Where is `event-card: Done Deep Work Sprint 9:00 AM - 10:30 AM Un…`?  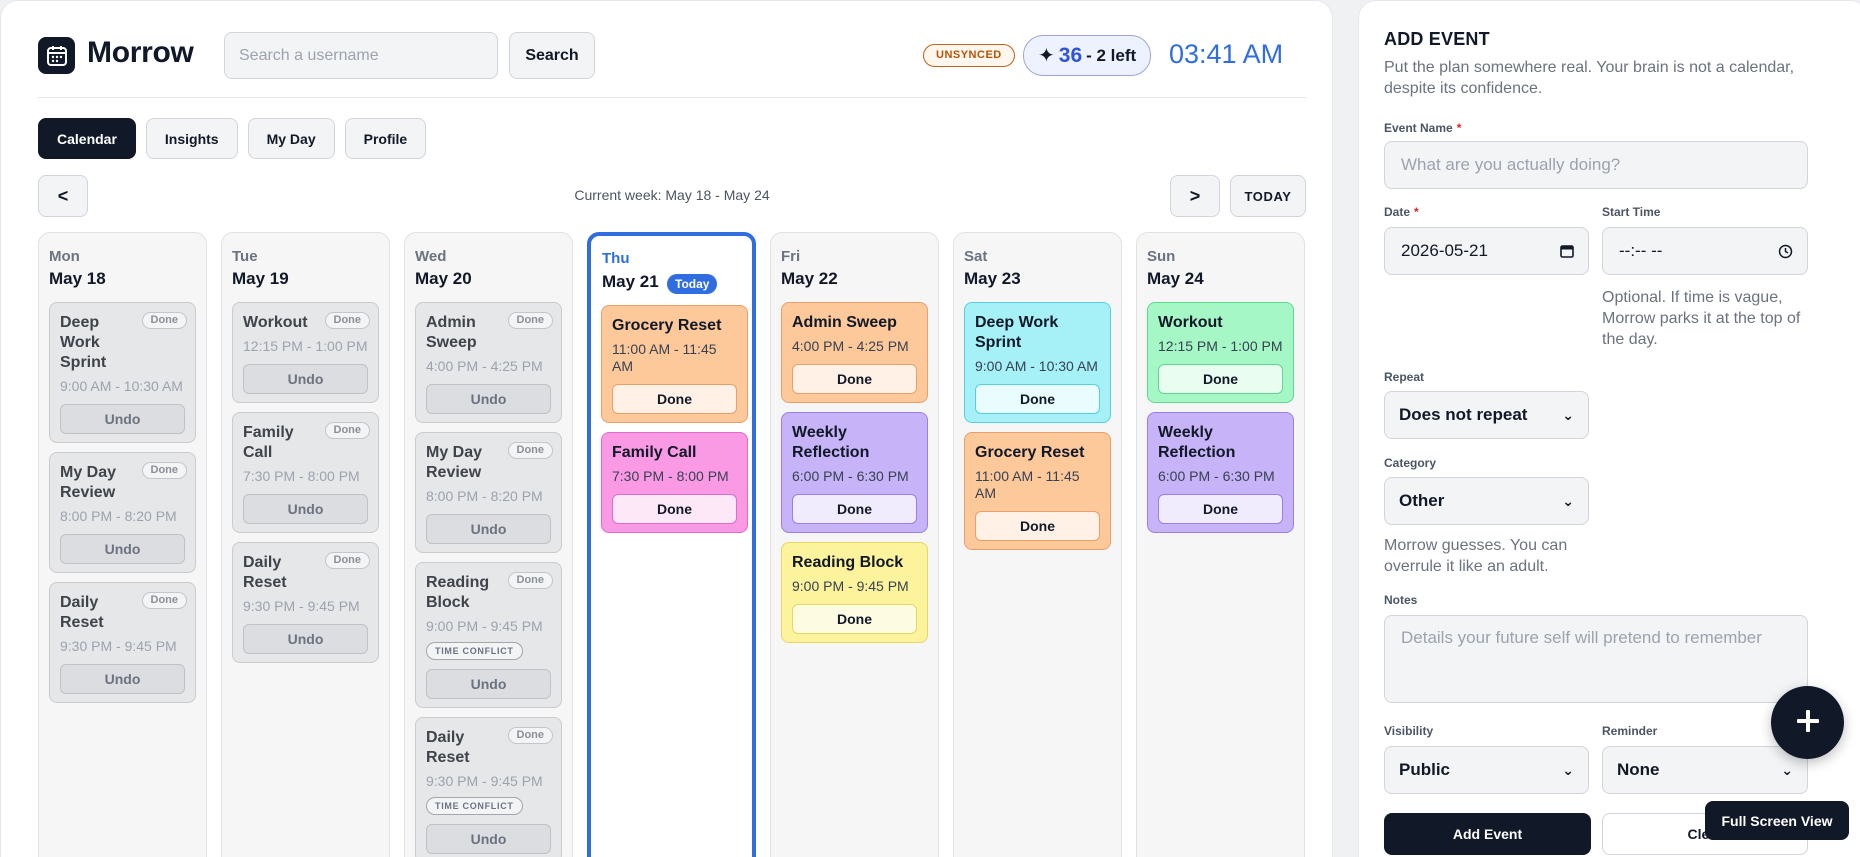
event-card: Done Deep Work Sprint 9:00 AM - 10:30 AM Un… is located at coordinates (122, 372).